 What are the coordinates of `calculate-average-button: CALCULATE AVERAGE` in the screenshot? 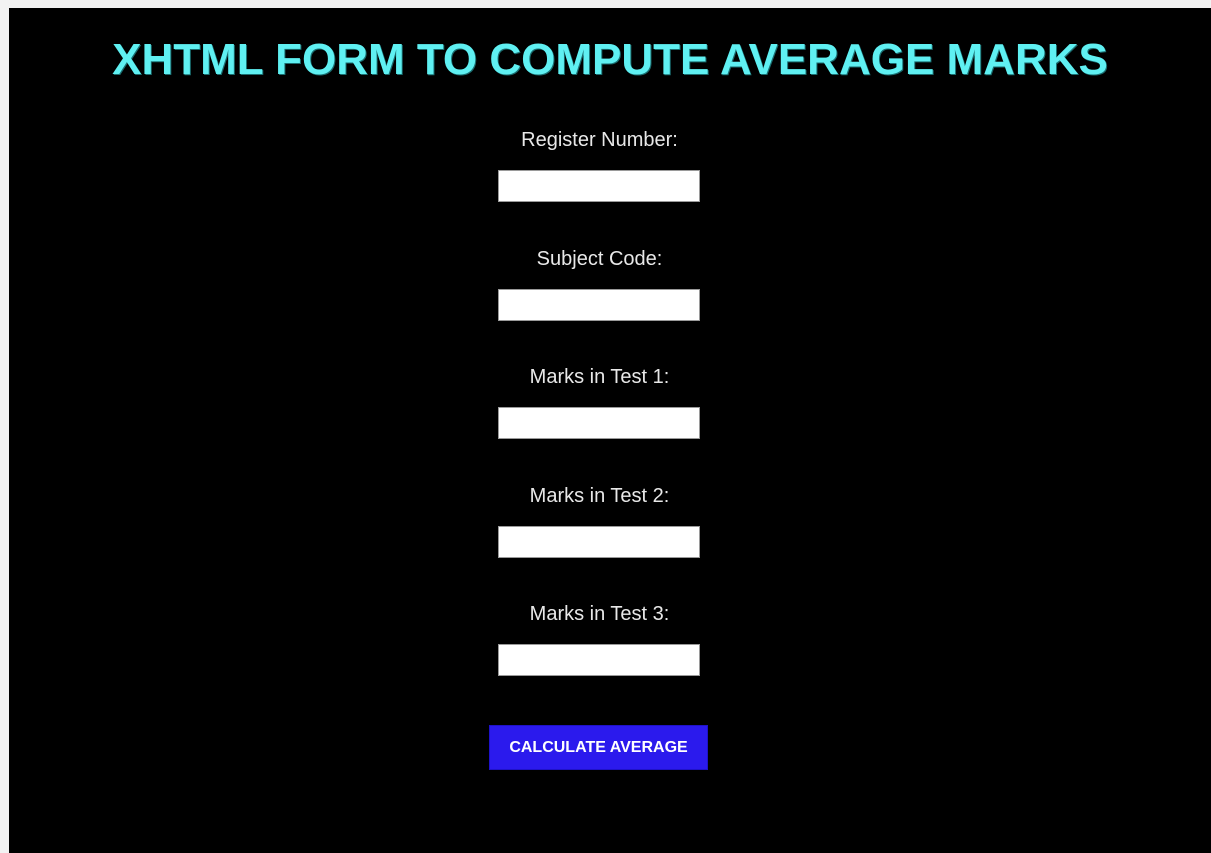 It's located at (598, 747).